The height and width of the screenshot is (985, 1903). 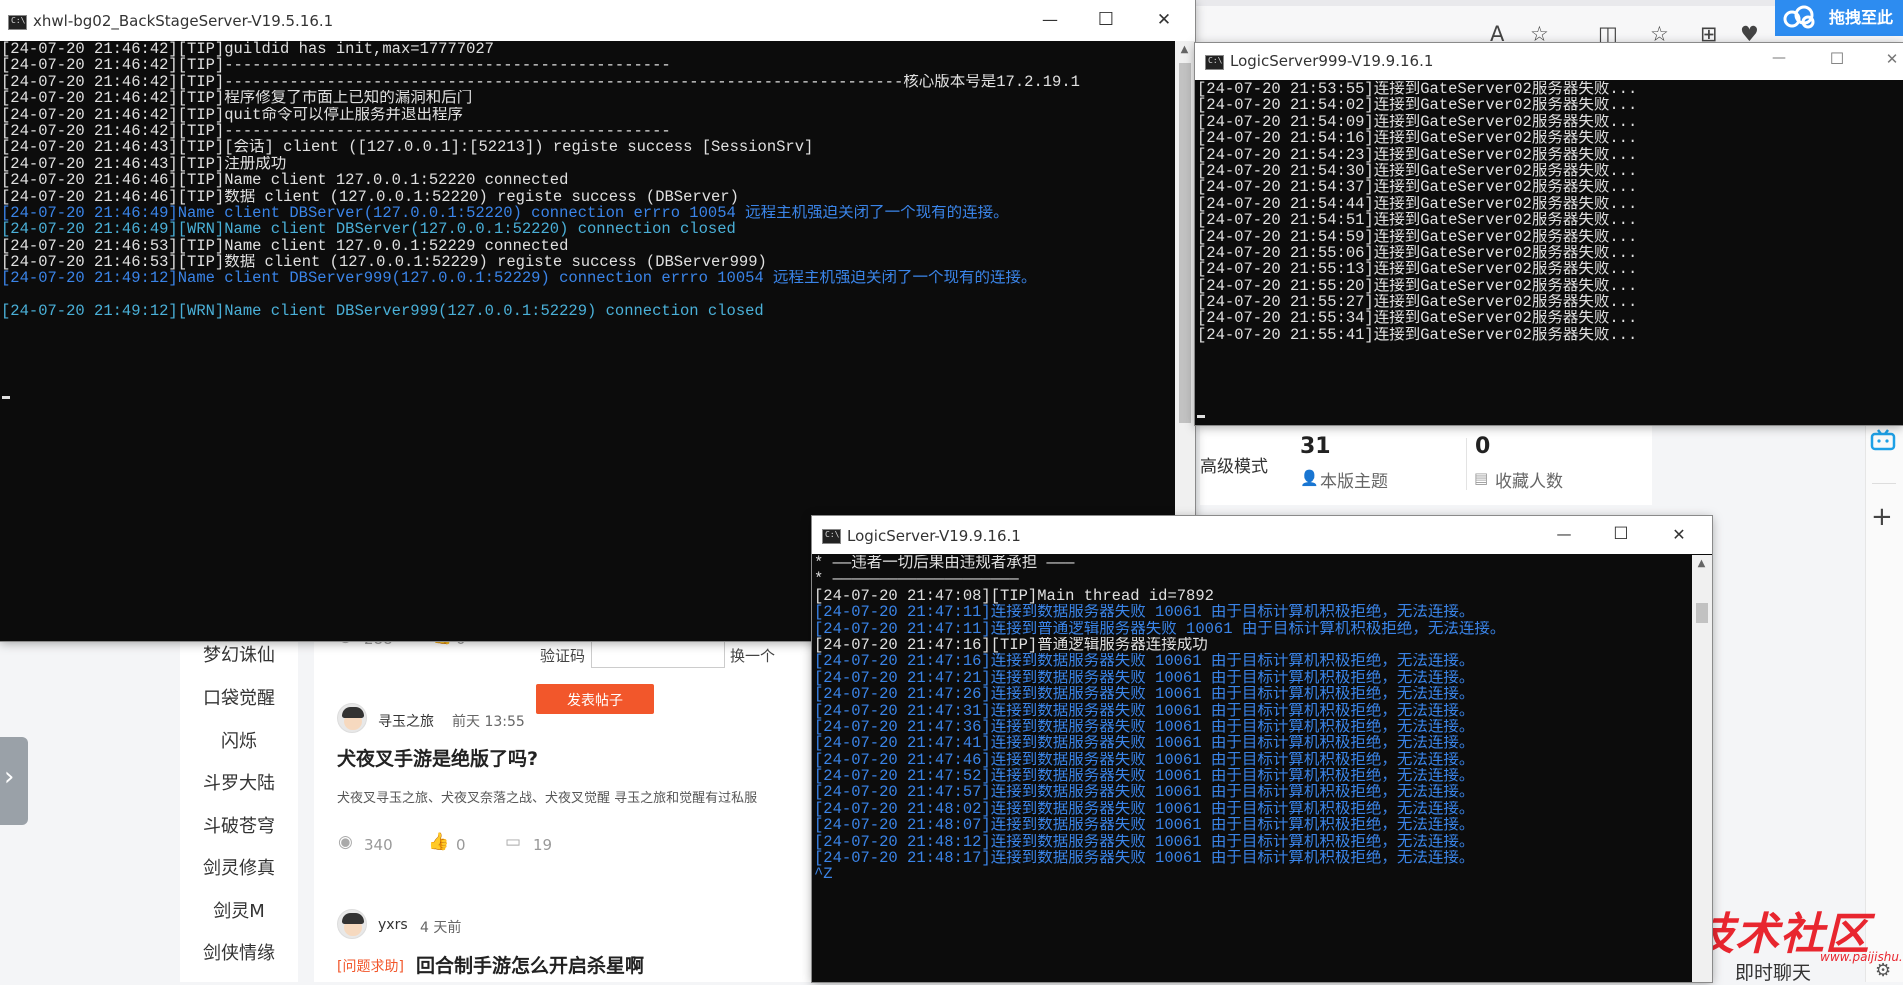 What do you see at coordinates (437, 757) in the screenshot?
I see `post-title: 犬夜叉手游是绝版了吗?` at bounding box center [437, 757].